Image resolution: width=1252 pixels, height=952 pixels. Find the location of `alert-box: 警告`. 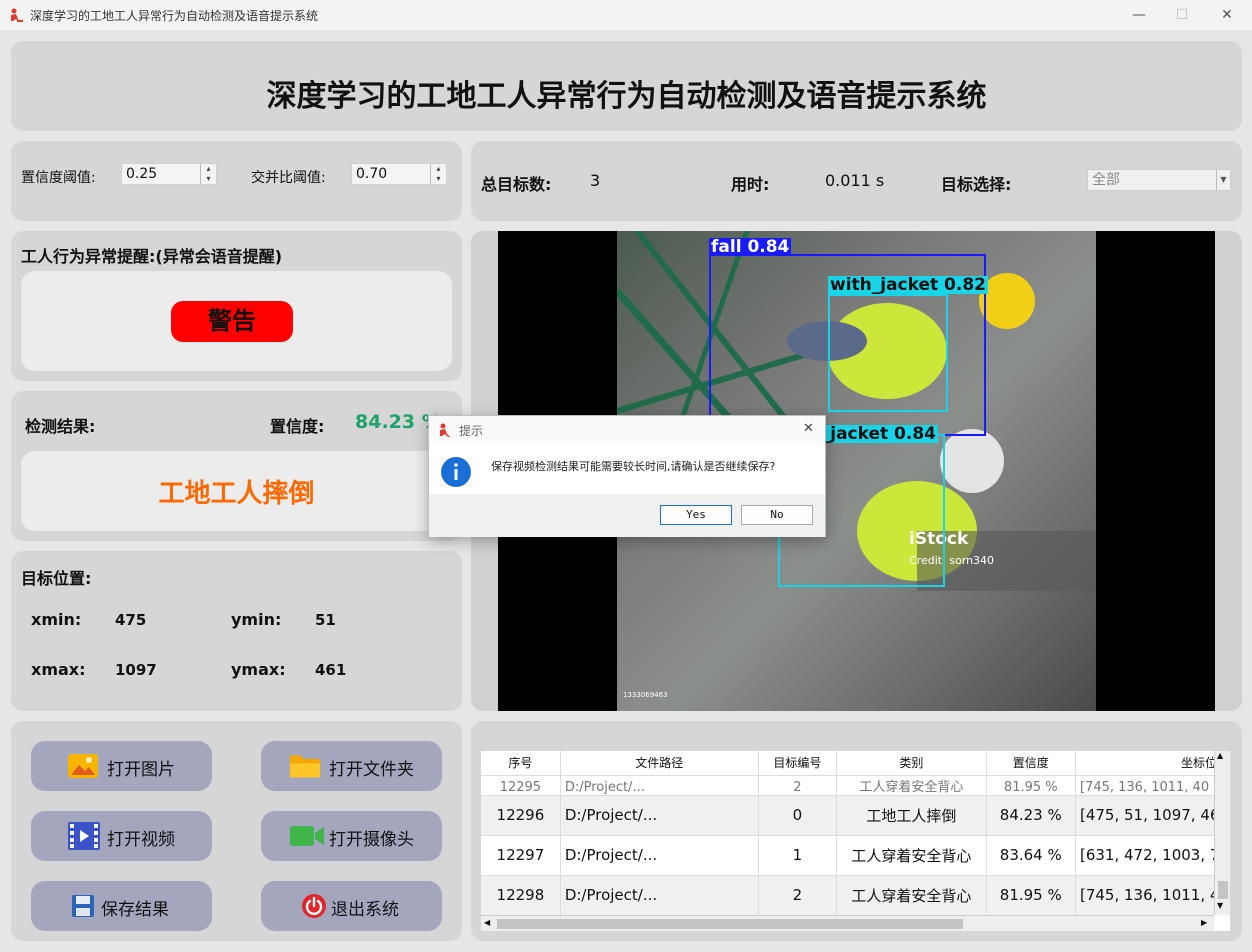

alert-box: 警告 is located at coordinates (236, 321).